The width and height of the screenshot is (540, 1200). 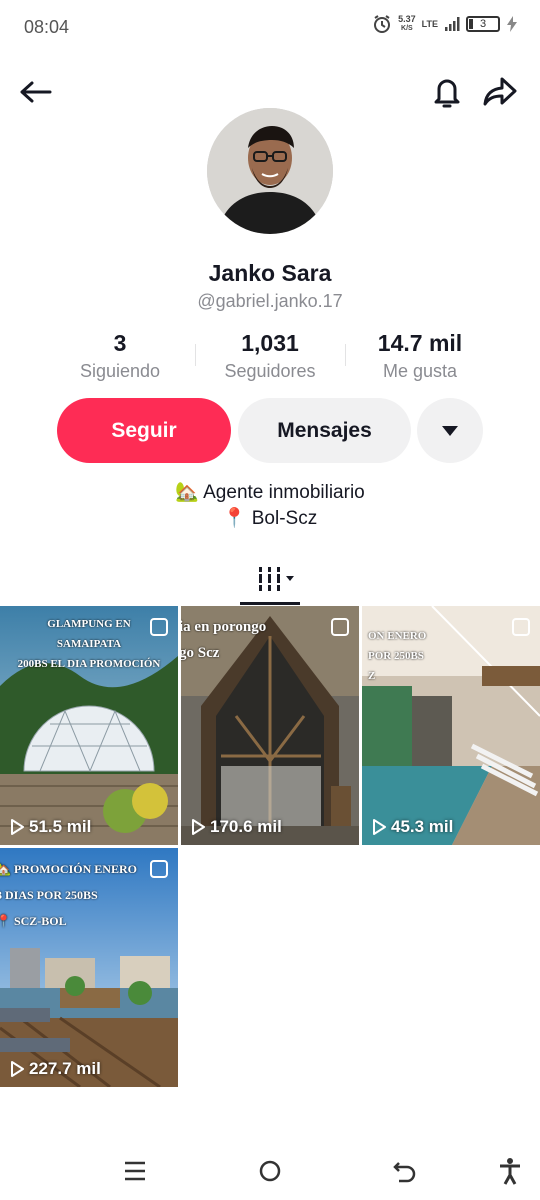 I want to click on battery-level: 3, so click(x=483, y=24).